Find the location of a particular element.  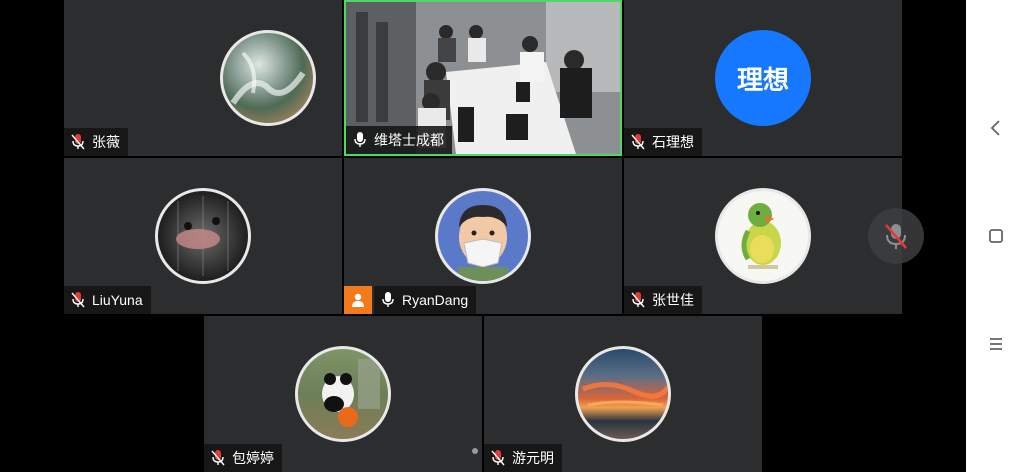

participant-tile-baotingting: 包婷婷 is located at coordinates (343, 394).